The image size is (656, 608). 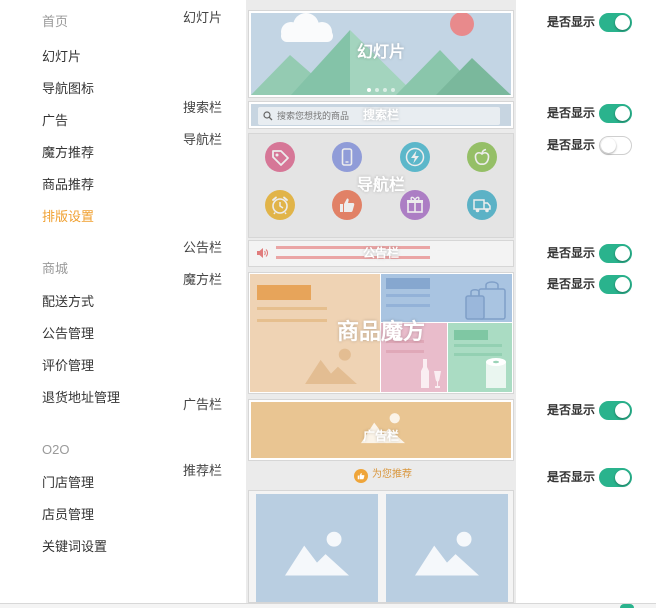 What do you see at coordinates (68, 153) in the screenshot?
I see `sidebar-item-cube: 魔方推荐` at bounding box center [68, 153].